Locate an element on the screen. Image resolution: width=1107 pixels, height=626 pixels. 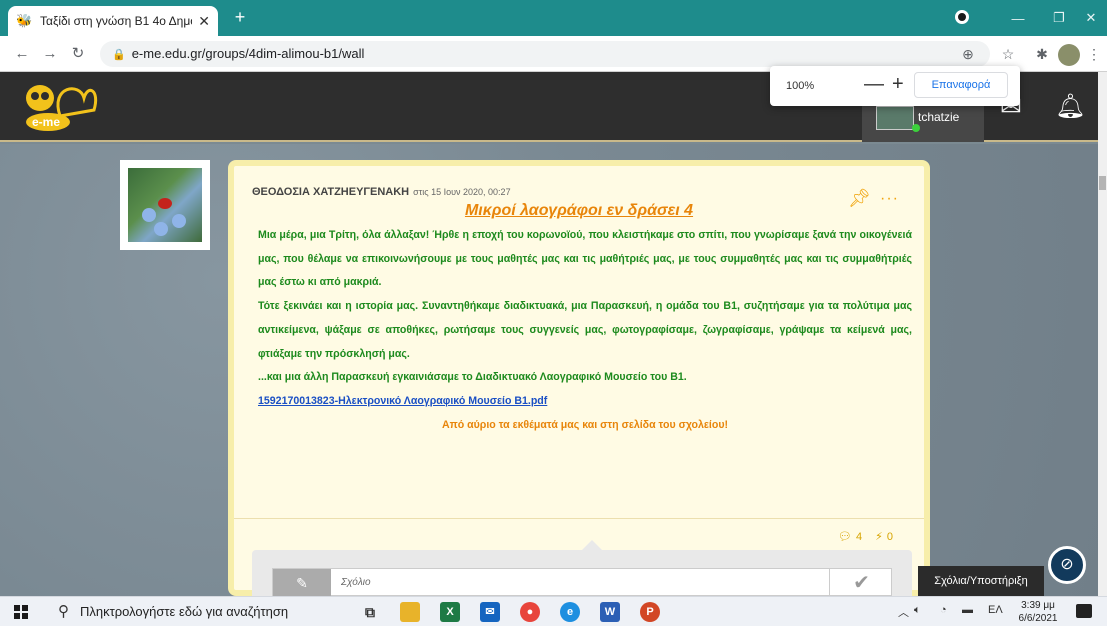
profile-icon is located at coordinates (962, 17).